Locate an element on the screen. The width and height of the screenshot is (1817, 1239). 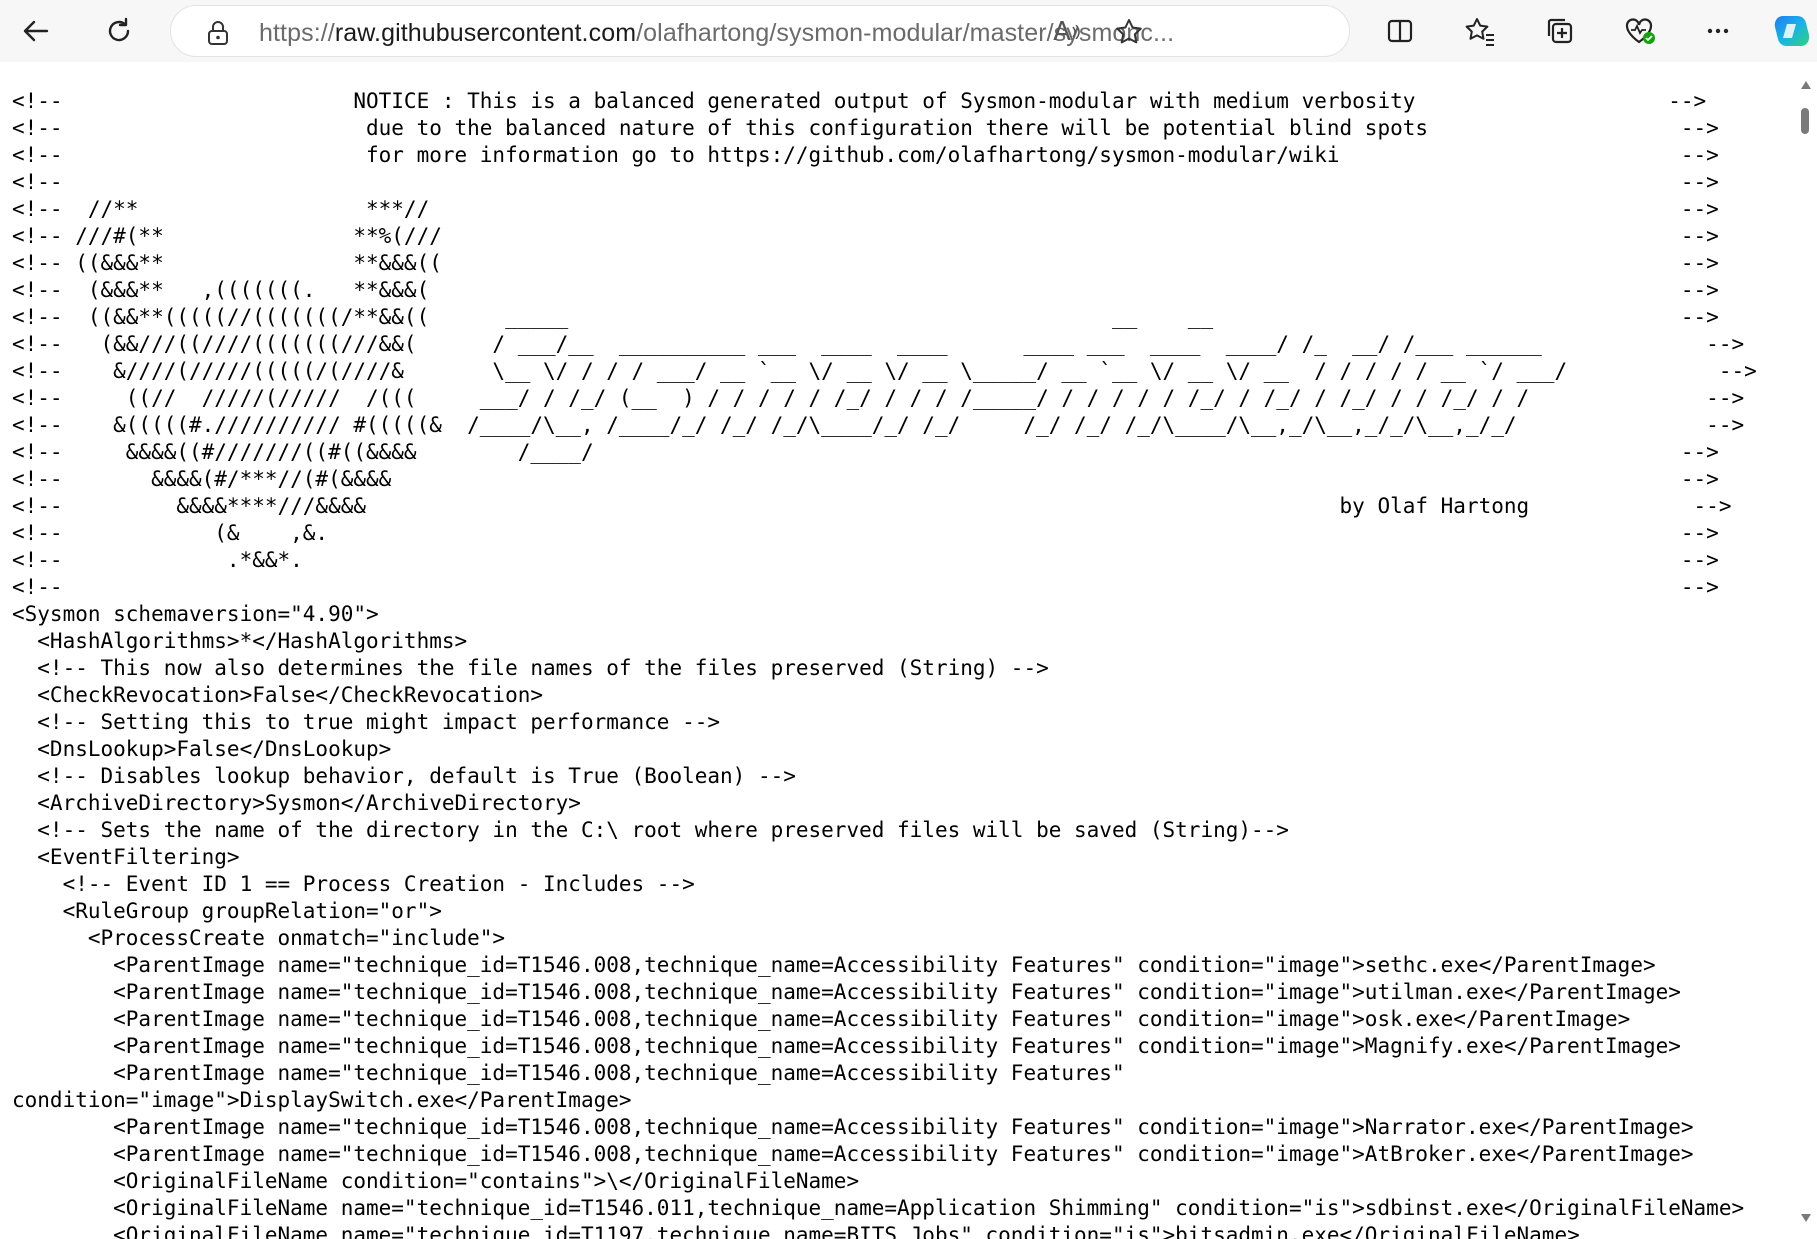
source-line: <EventFiltering> is located at coordinates (126, 857).